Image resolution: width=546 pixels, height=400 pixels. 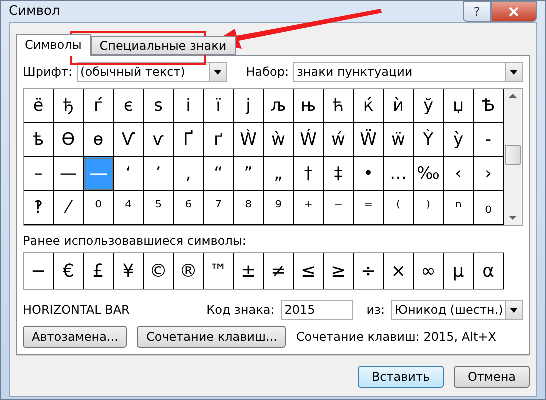 I want to click on scroll-down-icon, so click(x=512, y=218).